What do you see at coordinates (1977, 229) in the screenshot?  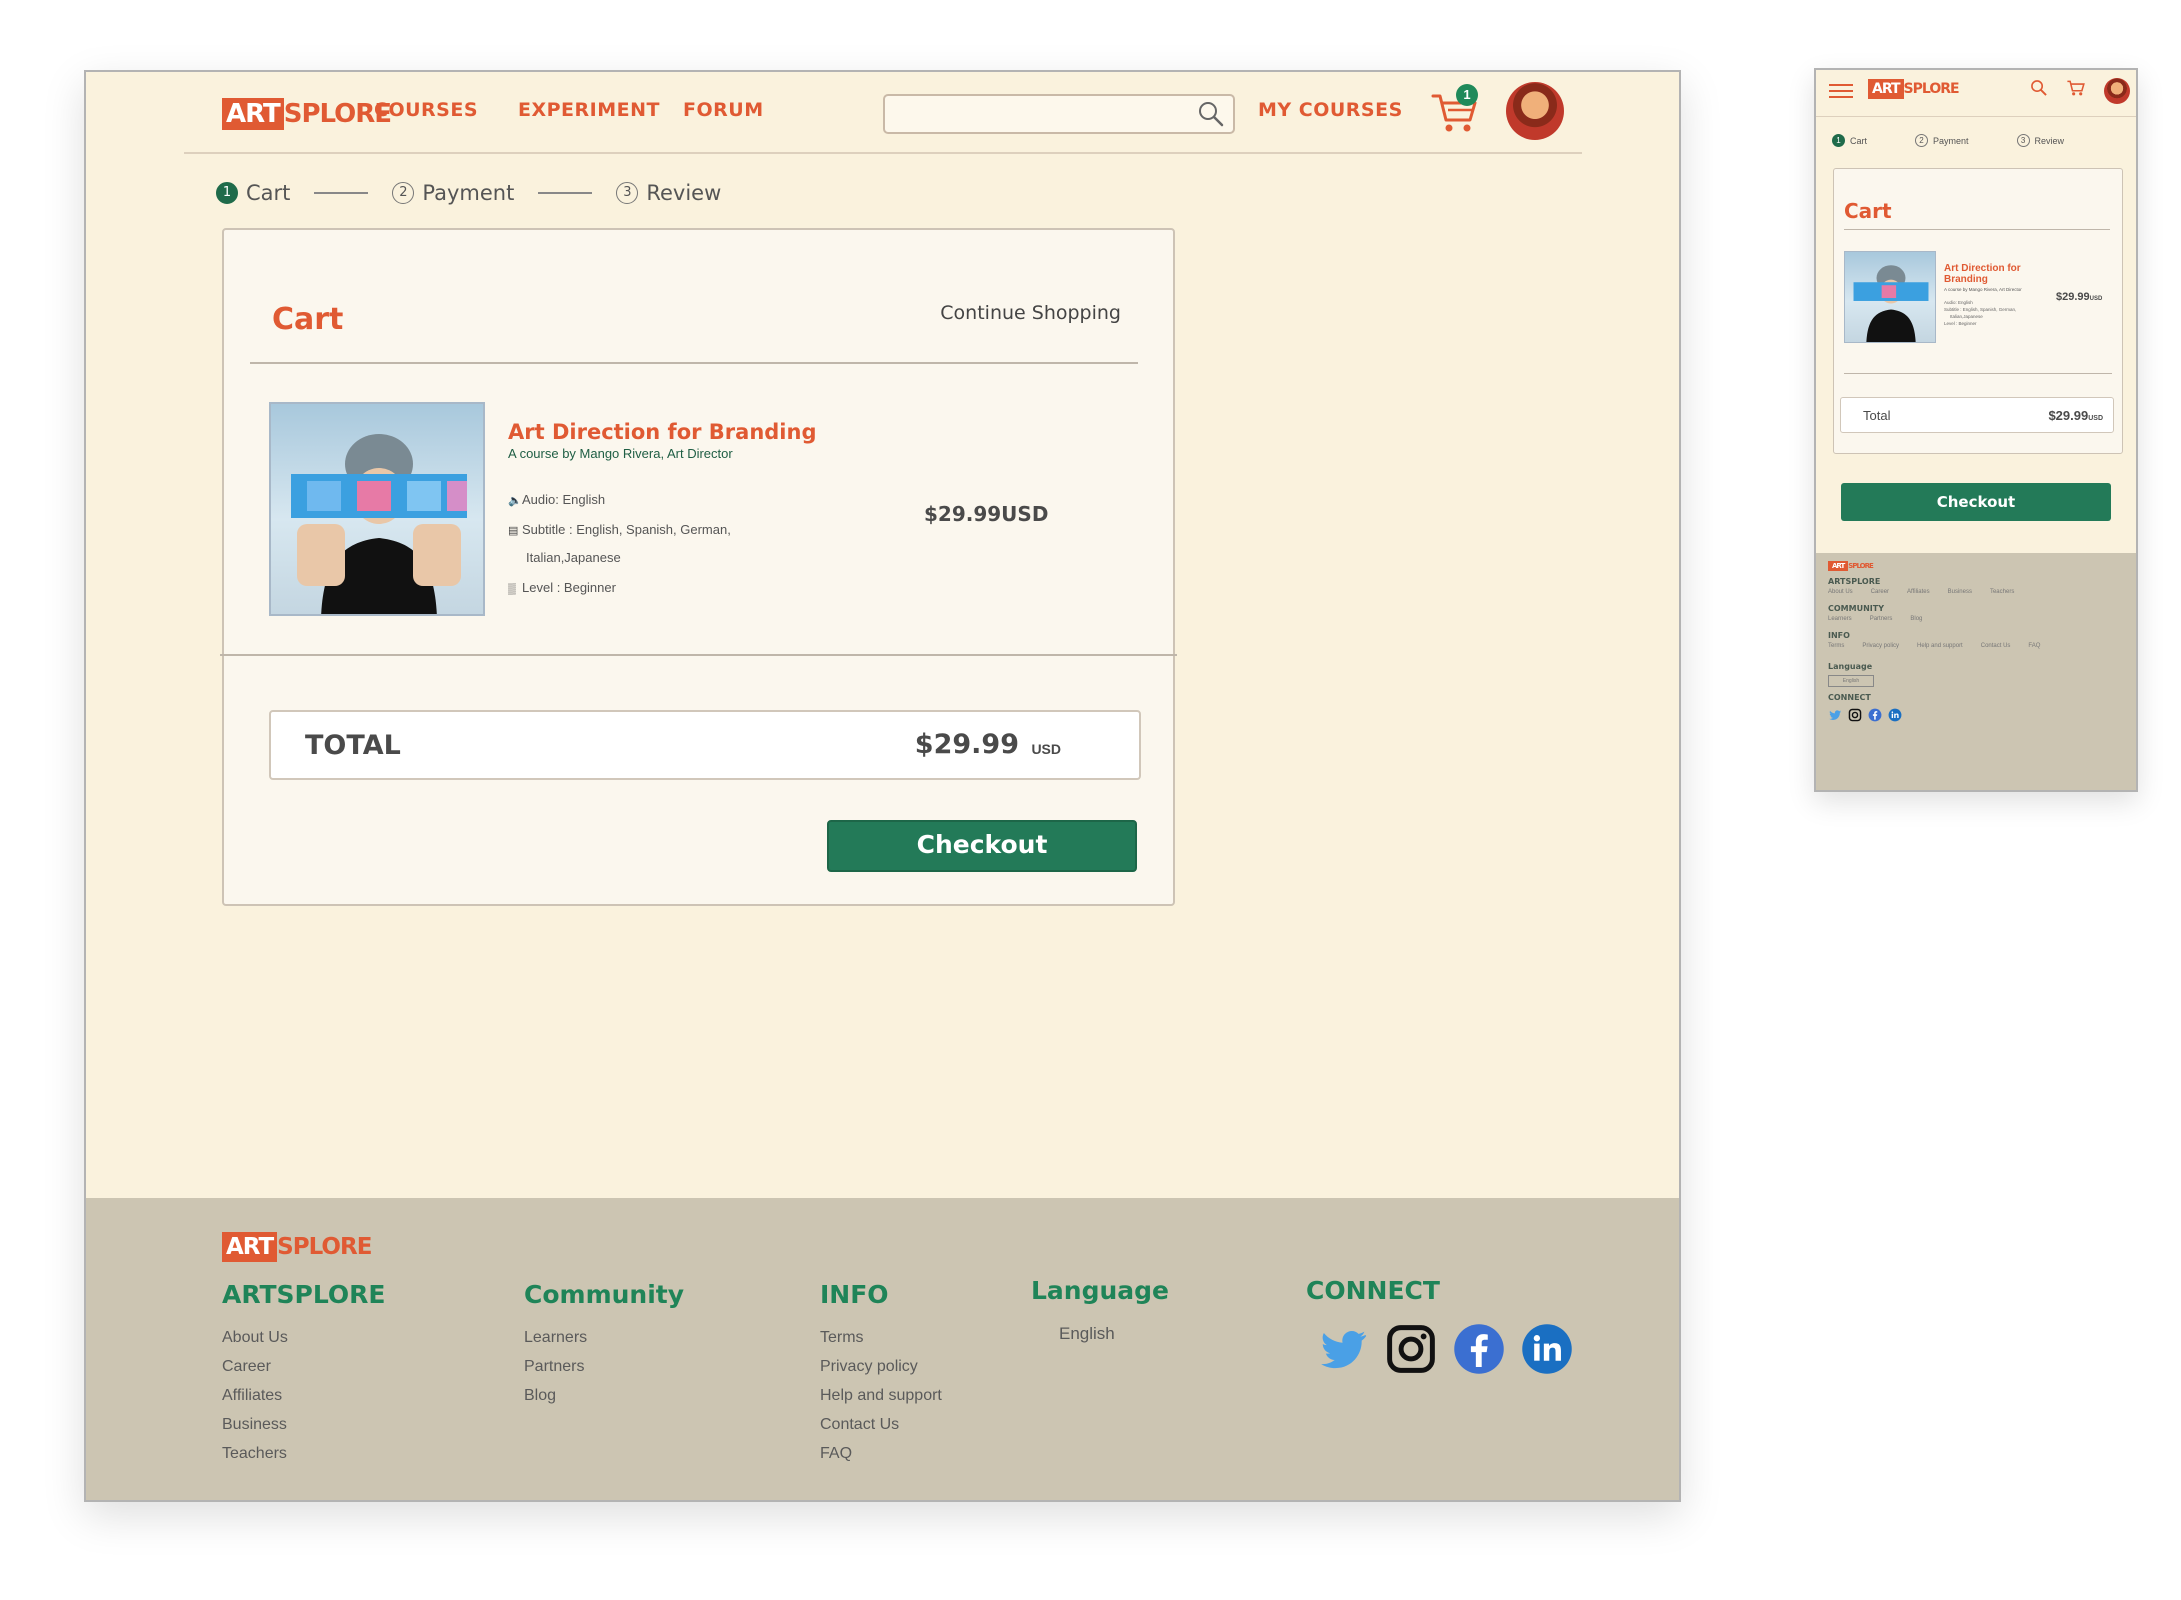 I see `cart-divider` at bounding box center [1977, 229].